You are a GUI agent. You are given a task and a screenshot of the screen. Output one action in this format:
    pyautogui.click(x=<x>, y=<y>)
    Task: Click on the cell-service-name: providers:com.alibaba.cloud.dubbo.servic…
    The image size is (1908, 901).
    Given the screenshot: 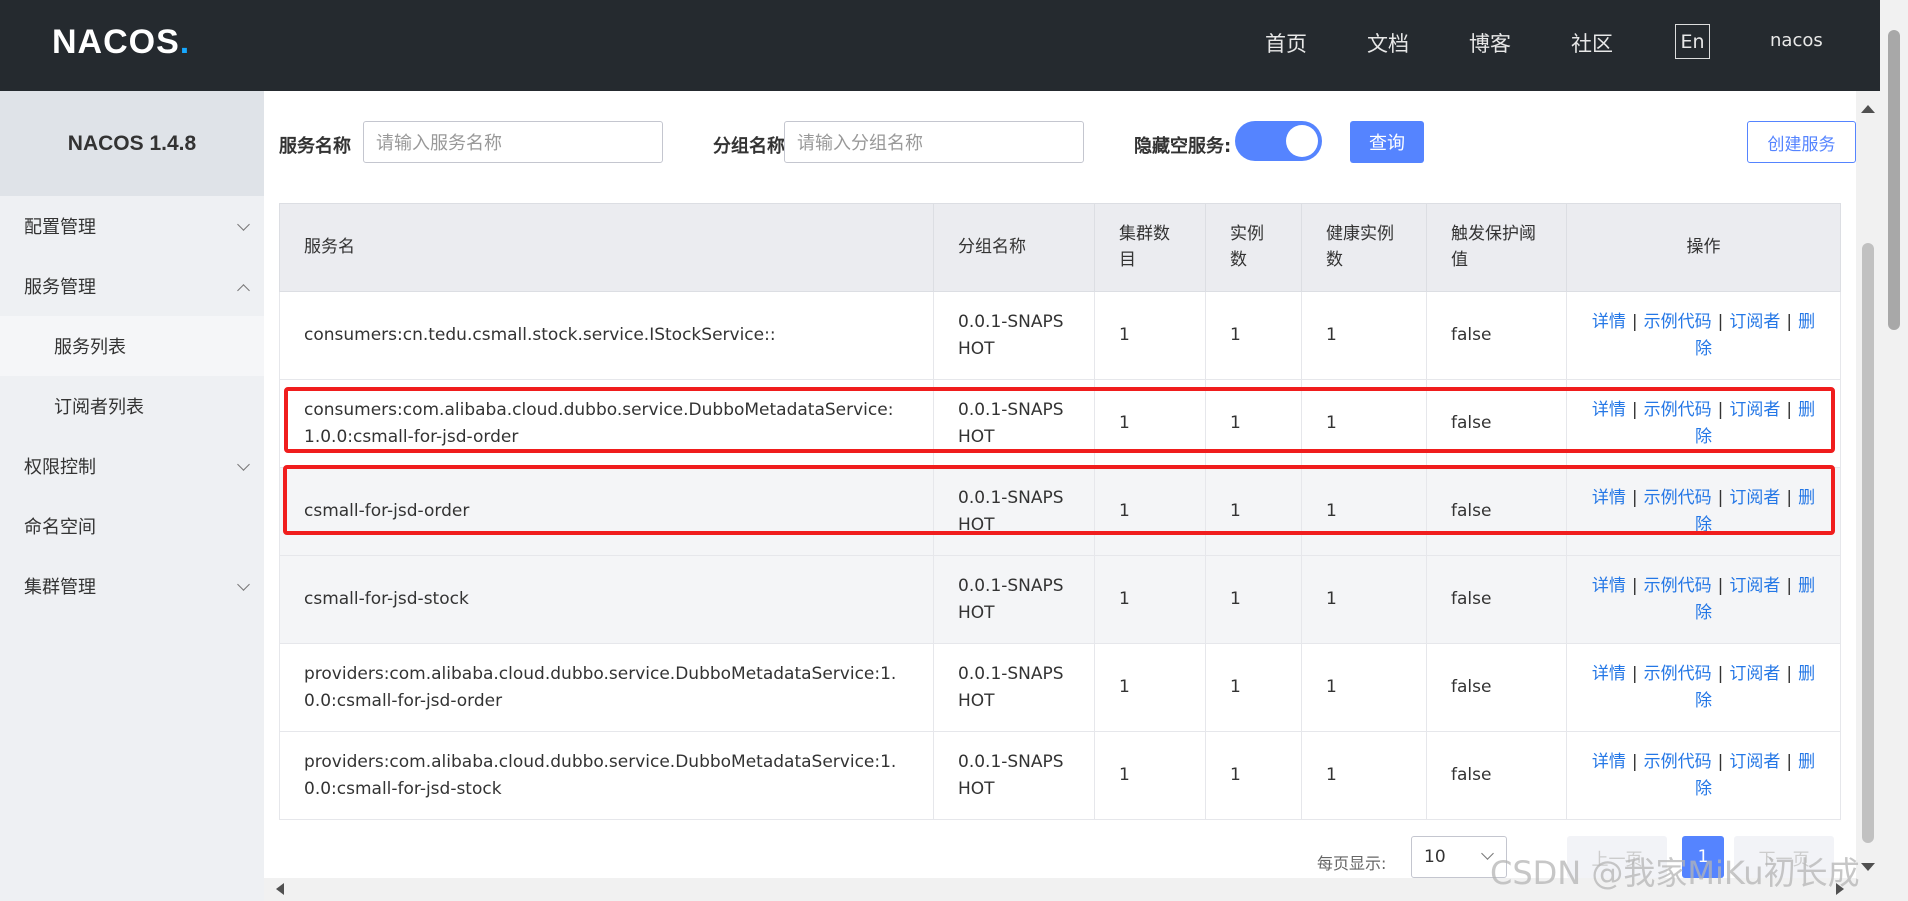 What is the action you would take?
    pyautogui.click(x=606, y=687)
    